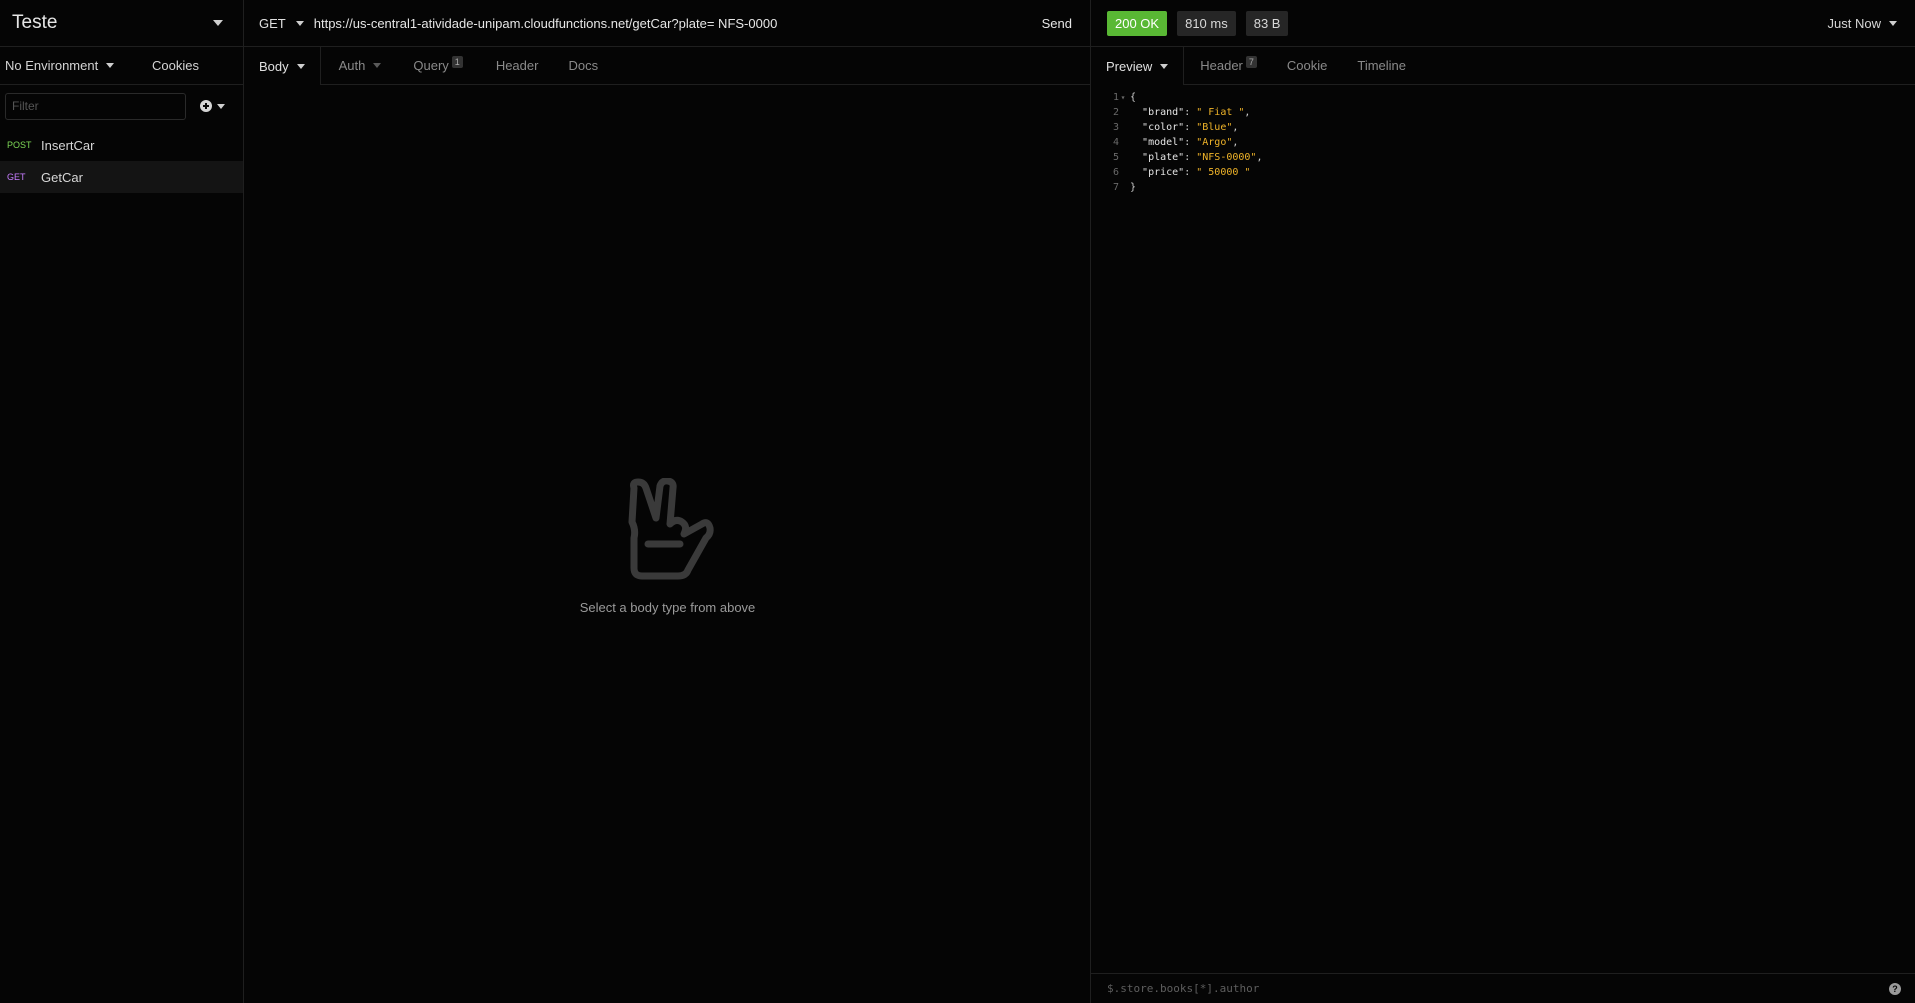 The height and width of the screenshot is (1003, 1915). I want to click on sidebar-filter-input, so click(95, 106).